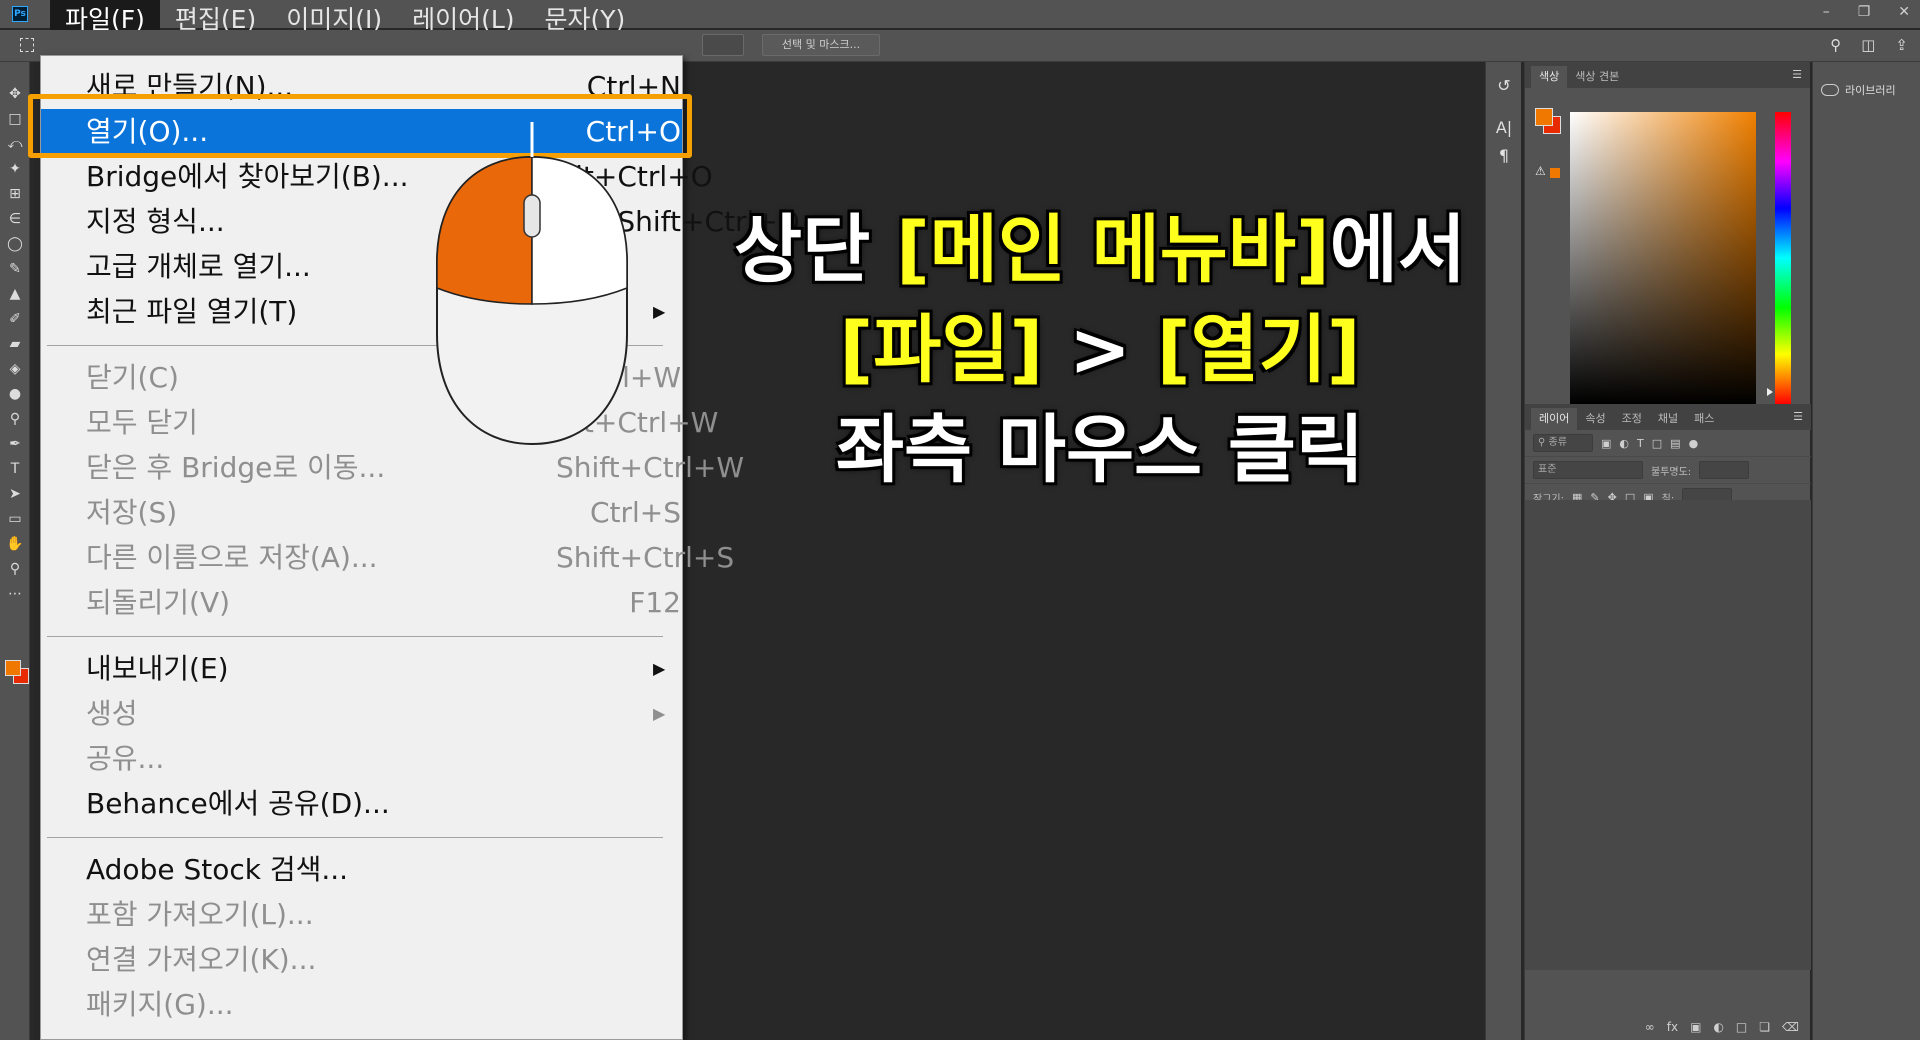  Describe the element at coordinates (1718, 1027) in the screenshot. I see `adjustment-layer-icon: ◐` at that location.